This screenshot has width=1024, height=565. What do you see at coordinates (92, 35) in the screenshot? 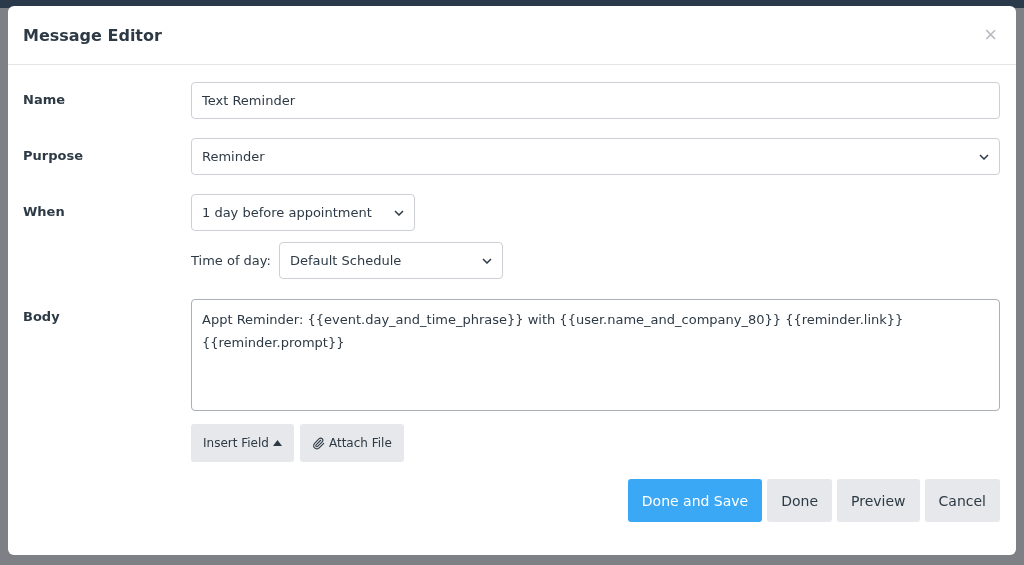
I see `dialog-title: Message Editor` at bounding box center [92, 35].